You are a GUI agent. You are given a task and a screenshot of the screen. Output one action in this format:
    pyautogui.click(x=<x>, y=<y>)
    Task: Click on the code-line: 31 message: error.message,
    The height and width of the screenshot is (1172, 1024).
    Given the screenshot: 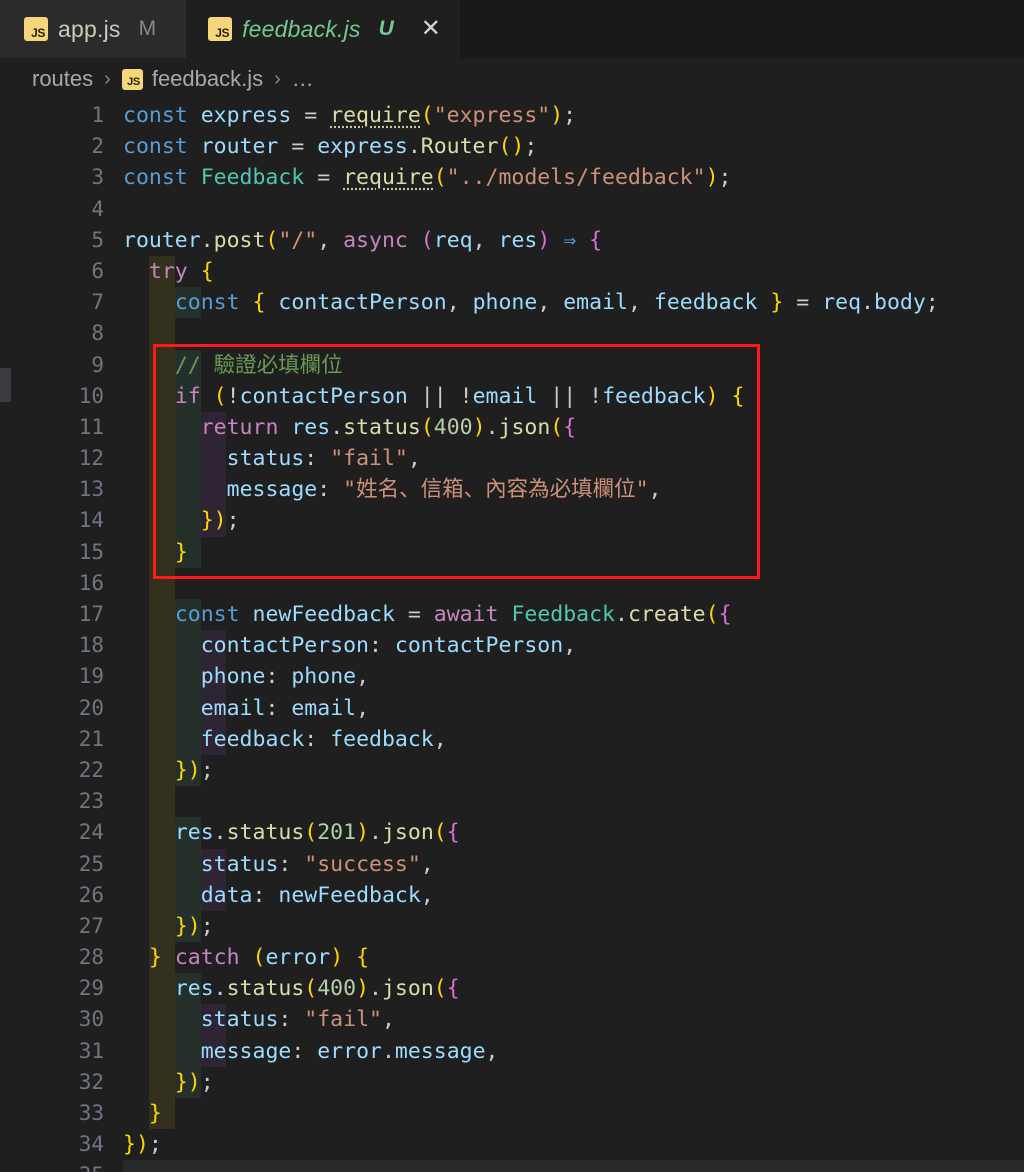 What is the action you would take?
    pyautogui.click(x=512, y=1051)
    